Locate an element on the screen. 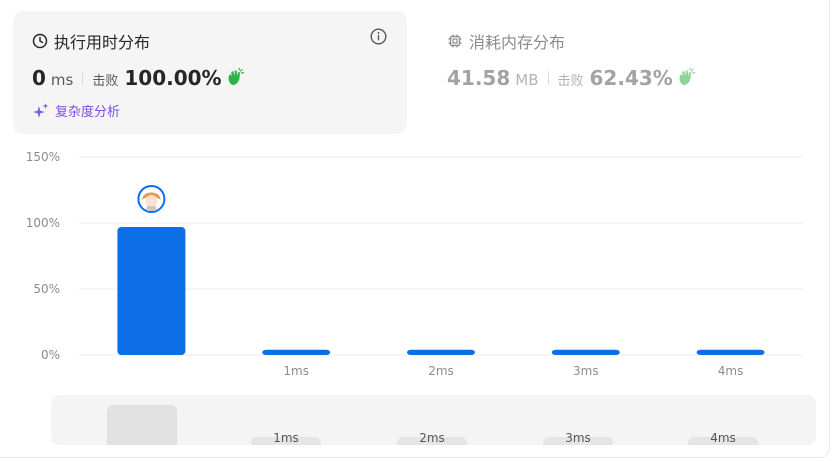  scrubber-selected-range is located at coordinates (142, 425).